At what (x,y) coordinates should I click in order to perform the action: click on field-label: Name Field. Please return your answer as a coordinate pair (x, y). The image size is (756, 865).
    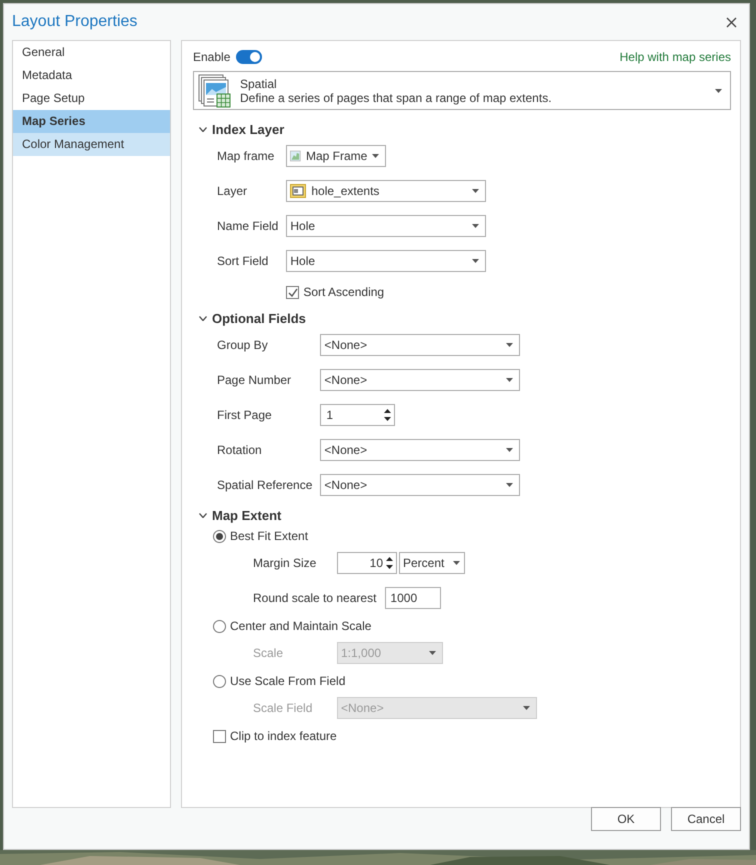
    Looking at the image, I should click on (247, 226).